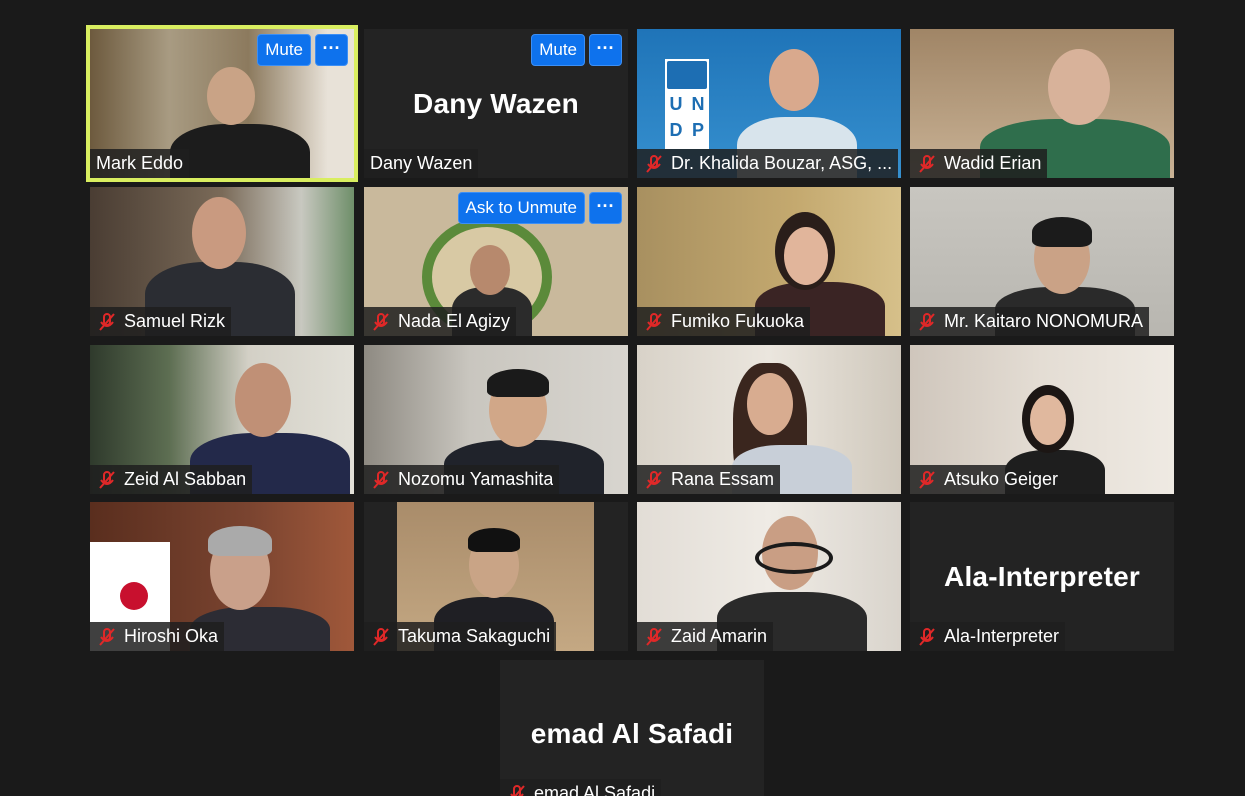 The width and height of the screenshot is (1245, 796). What do you see at coordinates (521, 208) in the screenshot?
I see `ask-to-unmute-button: Ask to Unmute` at bounding box center [521, 208].